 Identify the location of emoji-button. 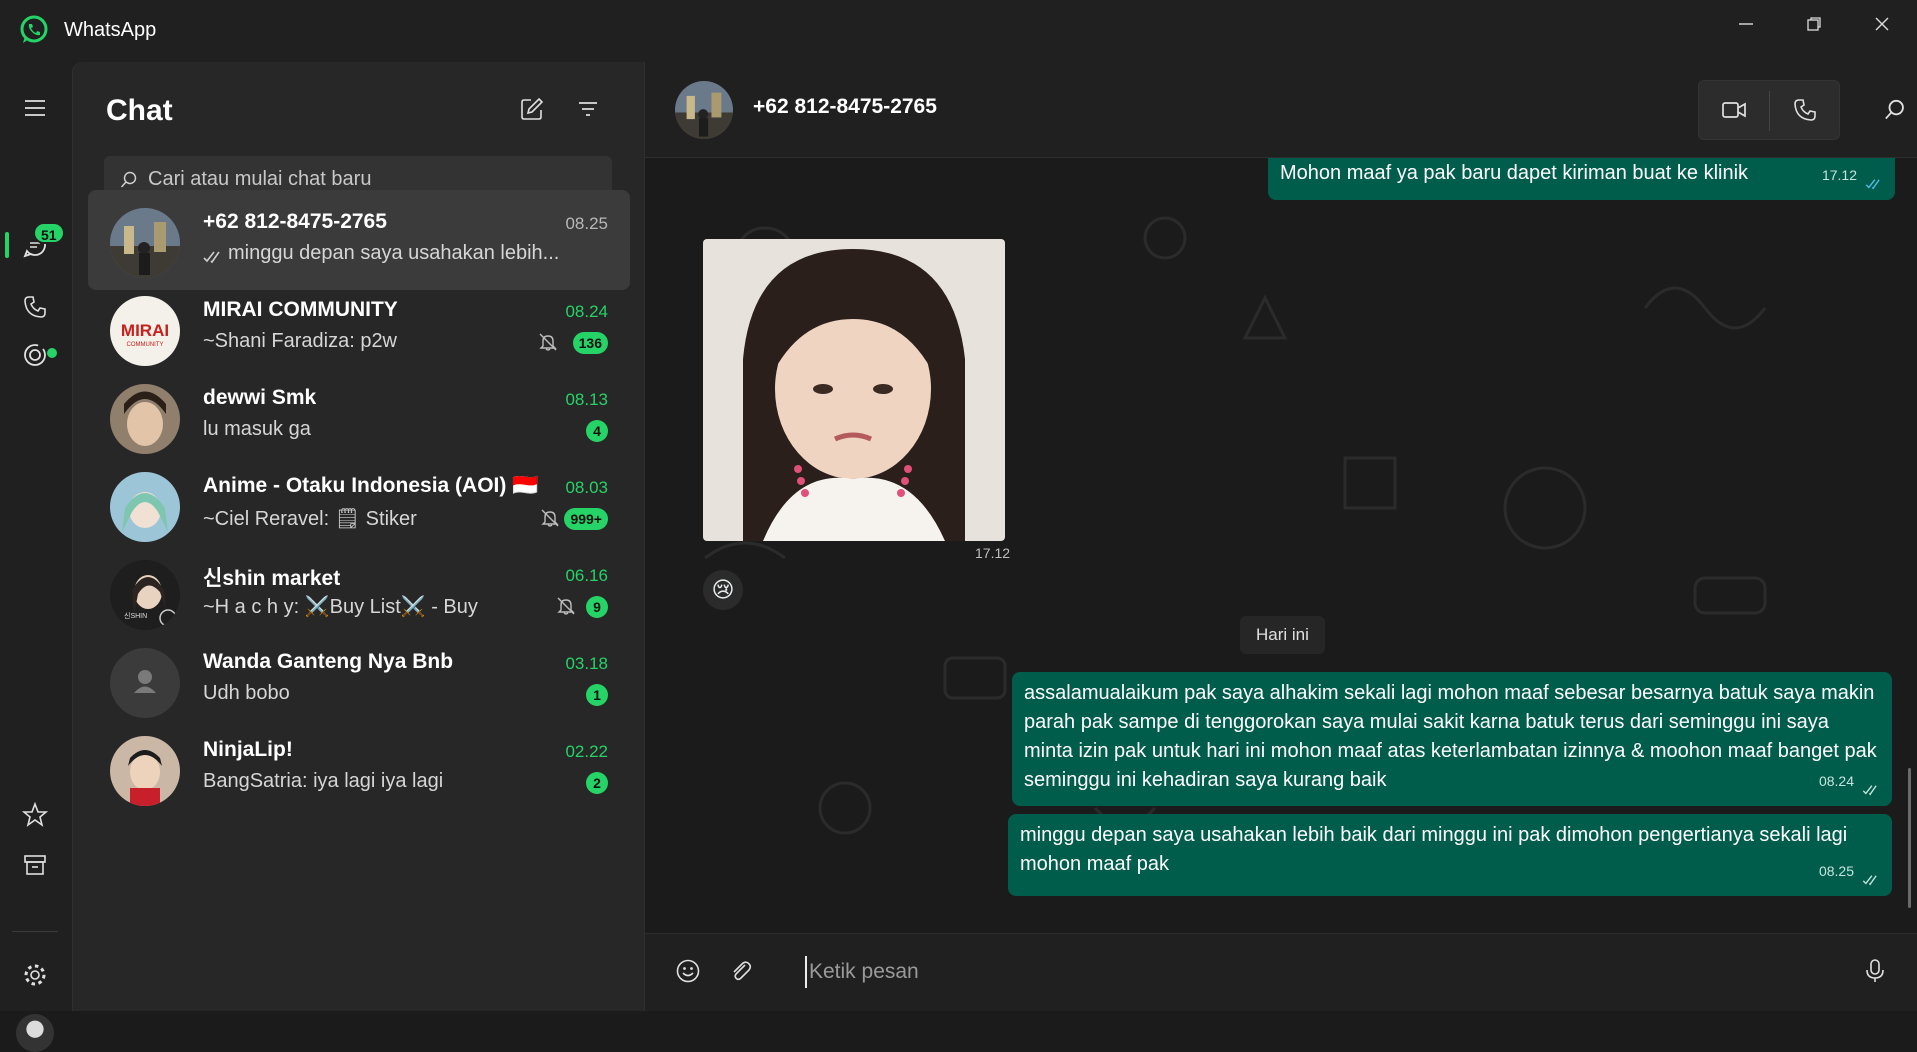
(688, 971).